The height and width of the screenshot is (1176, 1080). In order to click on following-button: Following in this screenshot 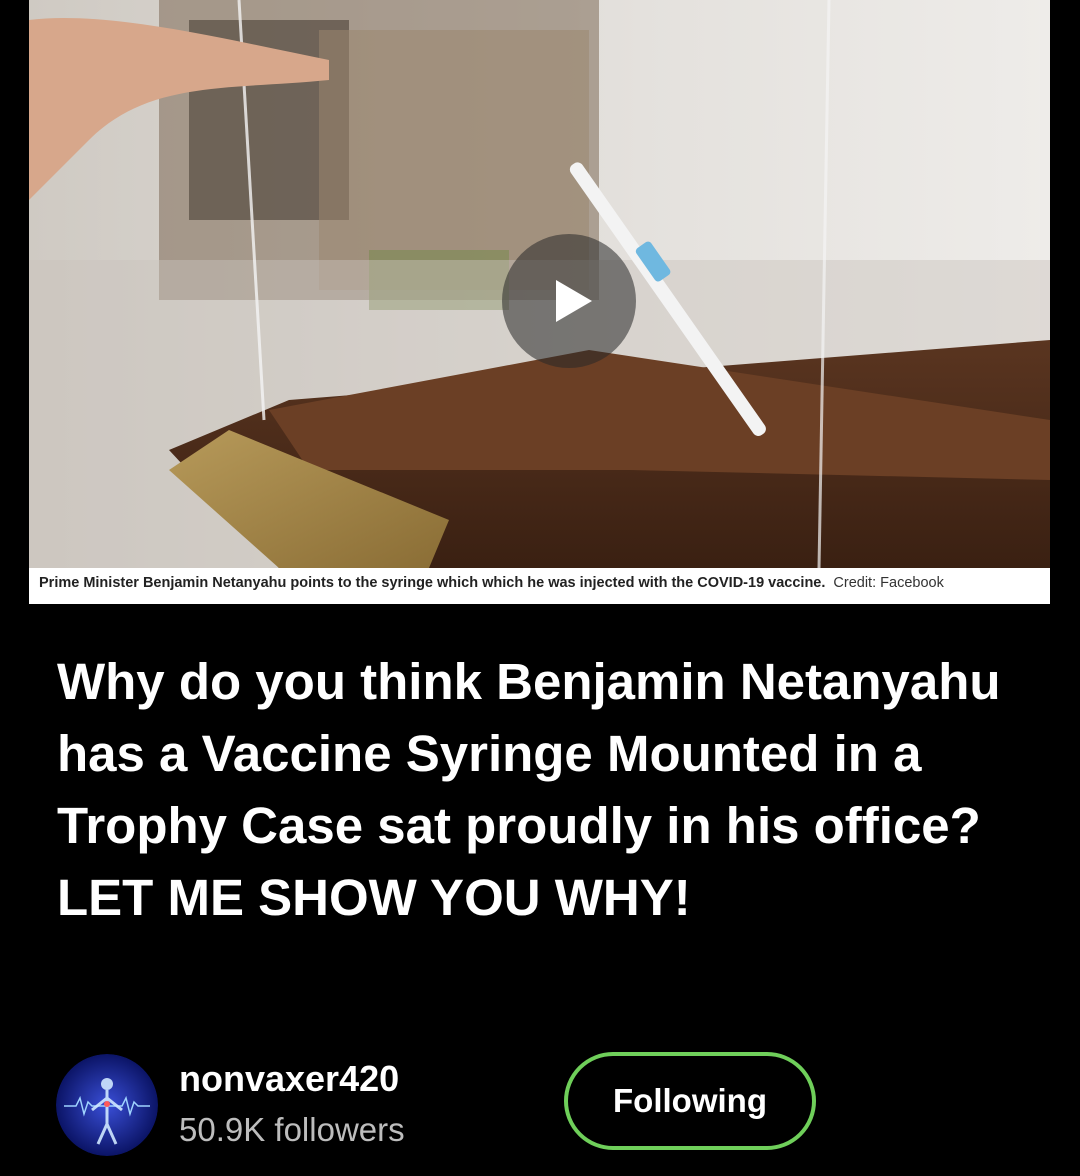, I will do `click(690, 1101)`.